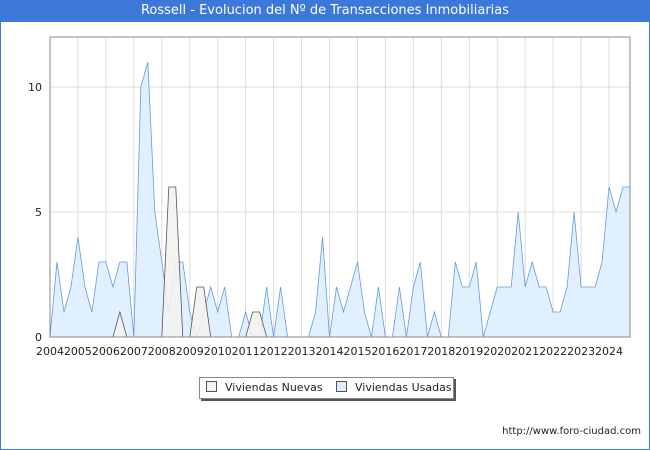  Describe the element at coordinates (50, 351) in the screenshot. I see `x-tick-label: 2004` at that location.